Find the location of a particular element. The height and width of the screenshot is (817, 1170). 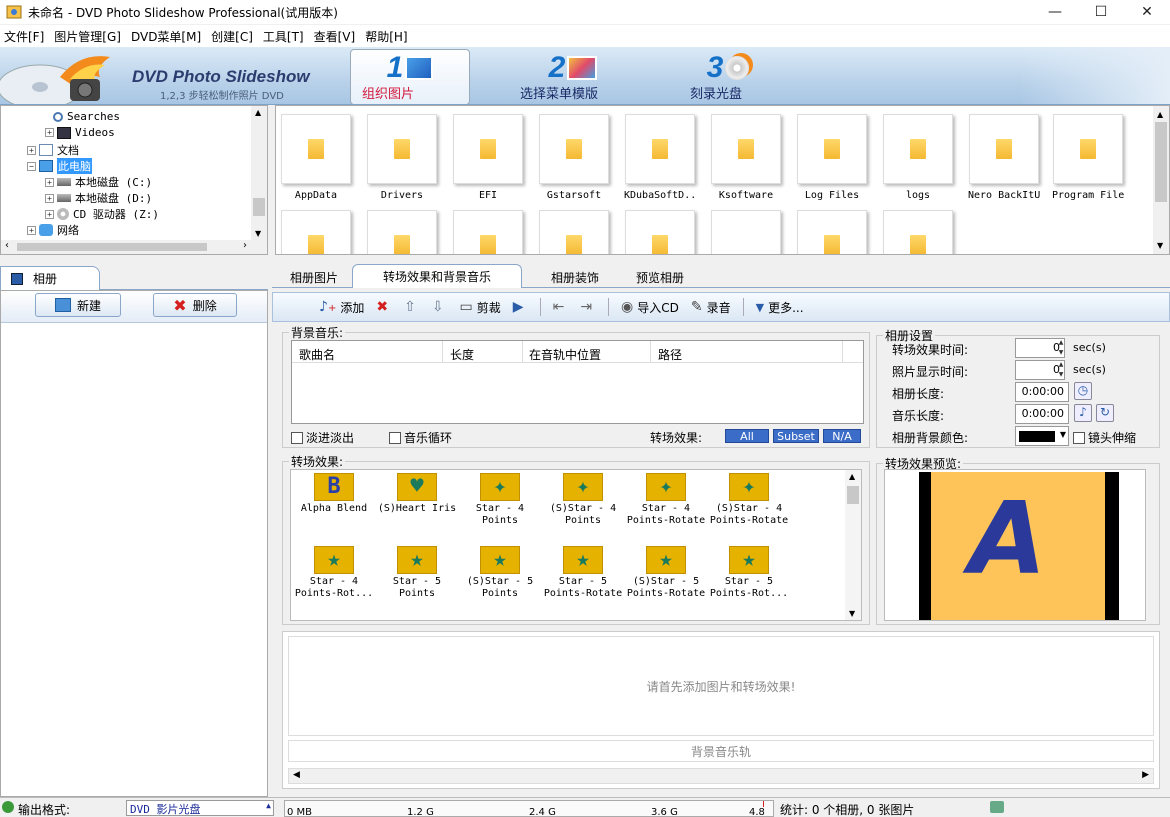

import-cd-button: ◉ 导入CD is located at coordinates (650, 307).